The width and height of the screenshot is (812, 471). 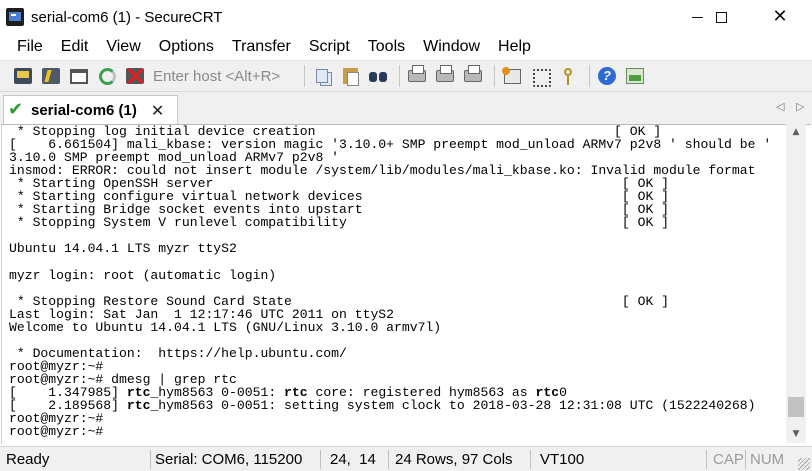 What do you see at coordinates (225, 76) in the screenshot?
I see `enter-host-input` at bounding box center [225, 76].